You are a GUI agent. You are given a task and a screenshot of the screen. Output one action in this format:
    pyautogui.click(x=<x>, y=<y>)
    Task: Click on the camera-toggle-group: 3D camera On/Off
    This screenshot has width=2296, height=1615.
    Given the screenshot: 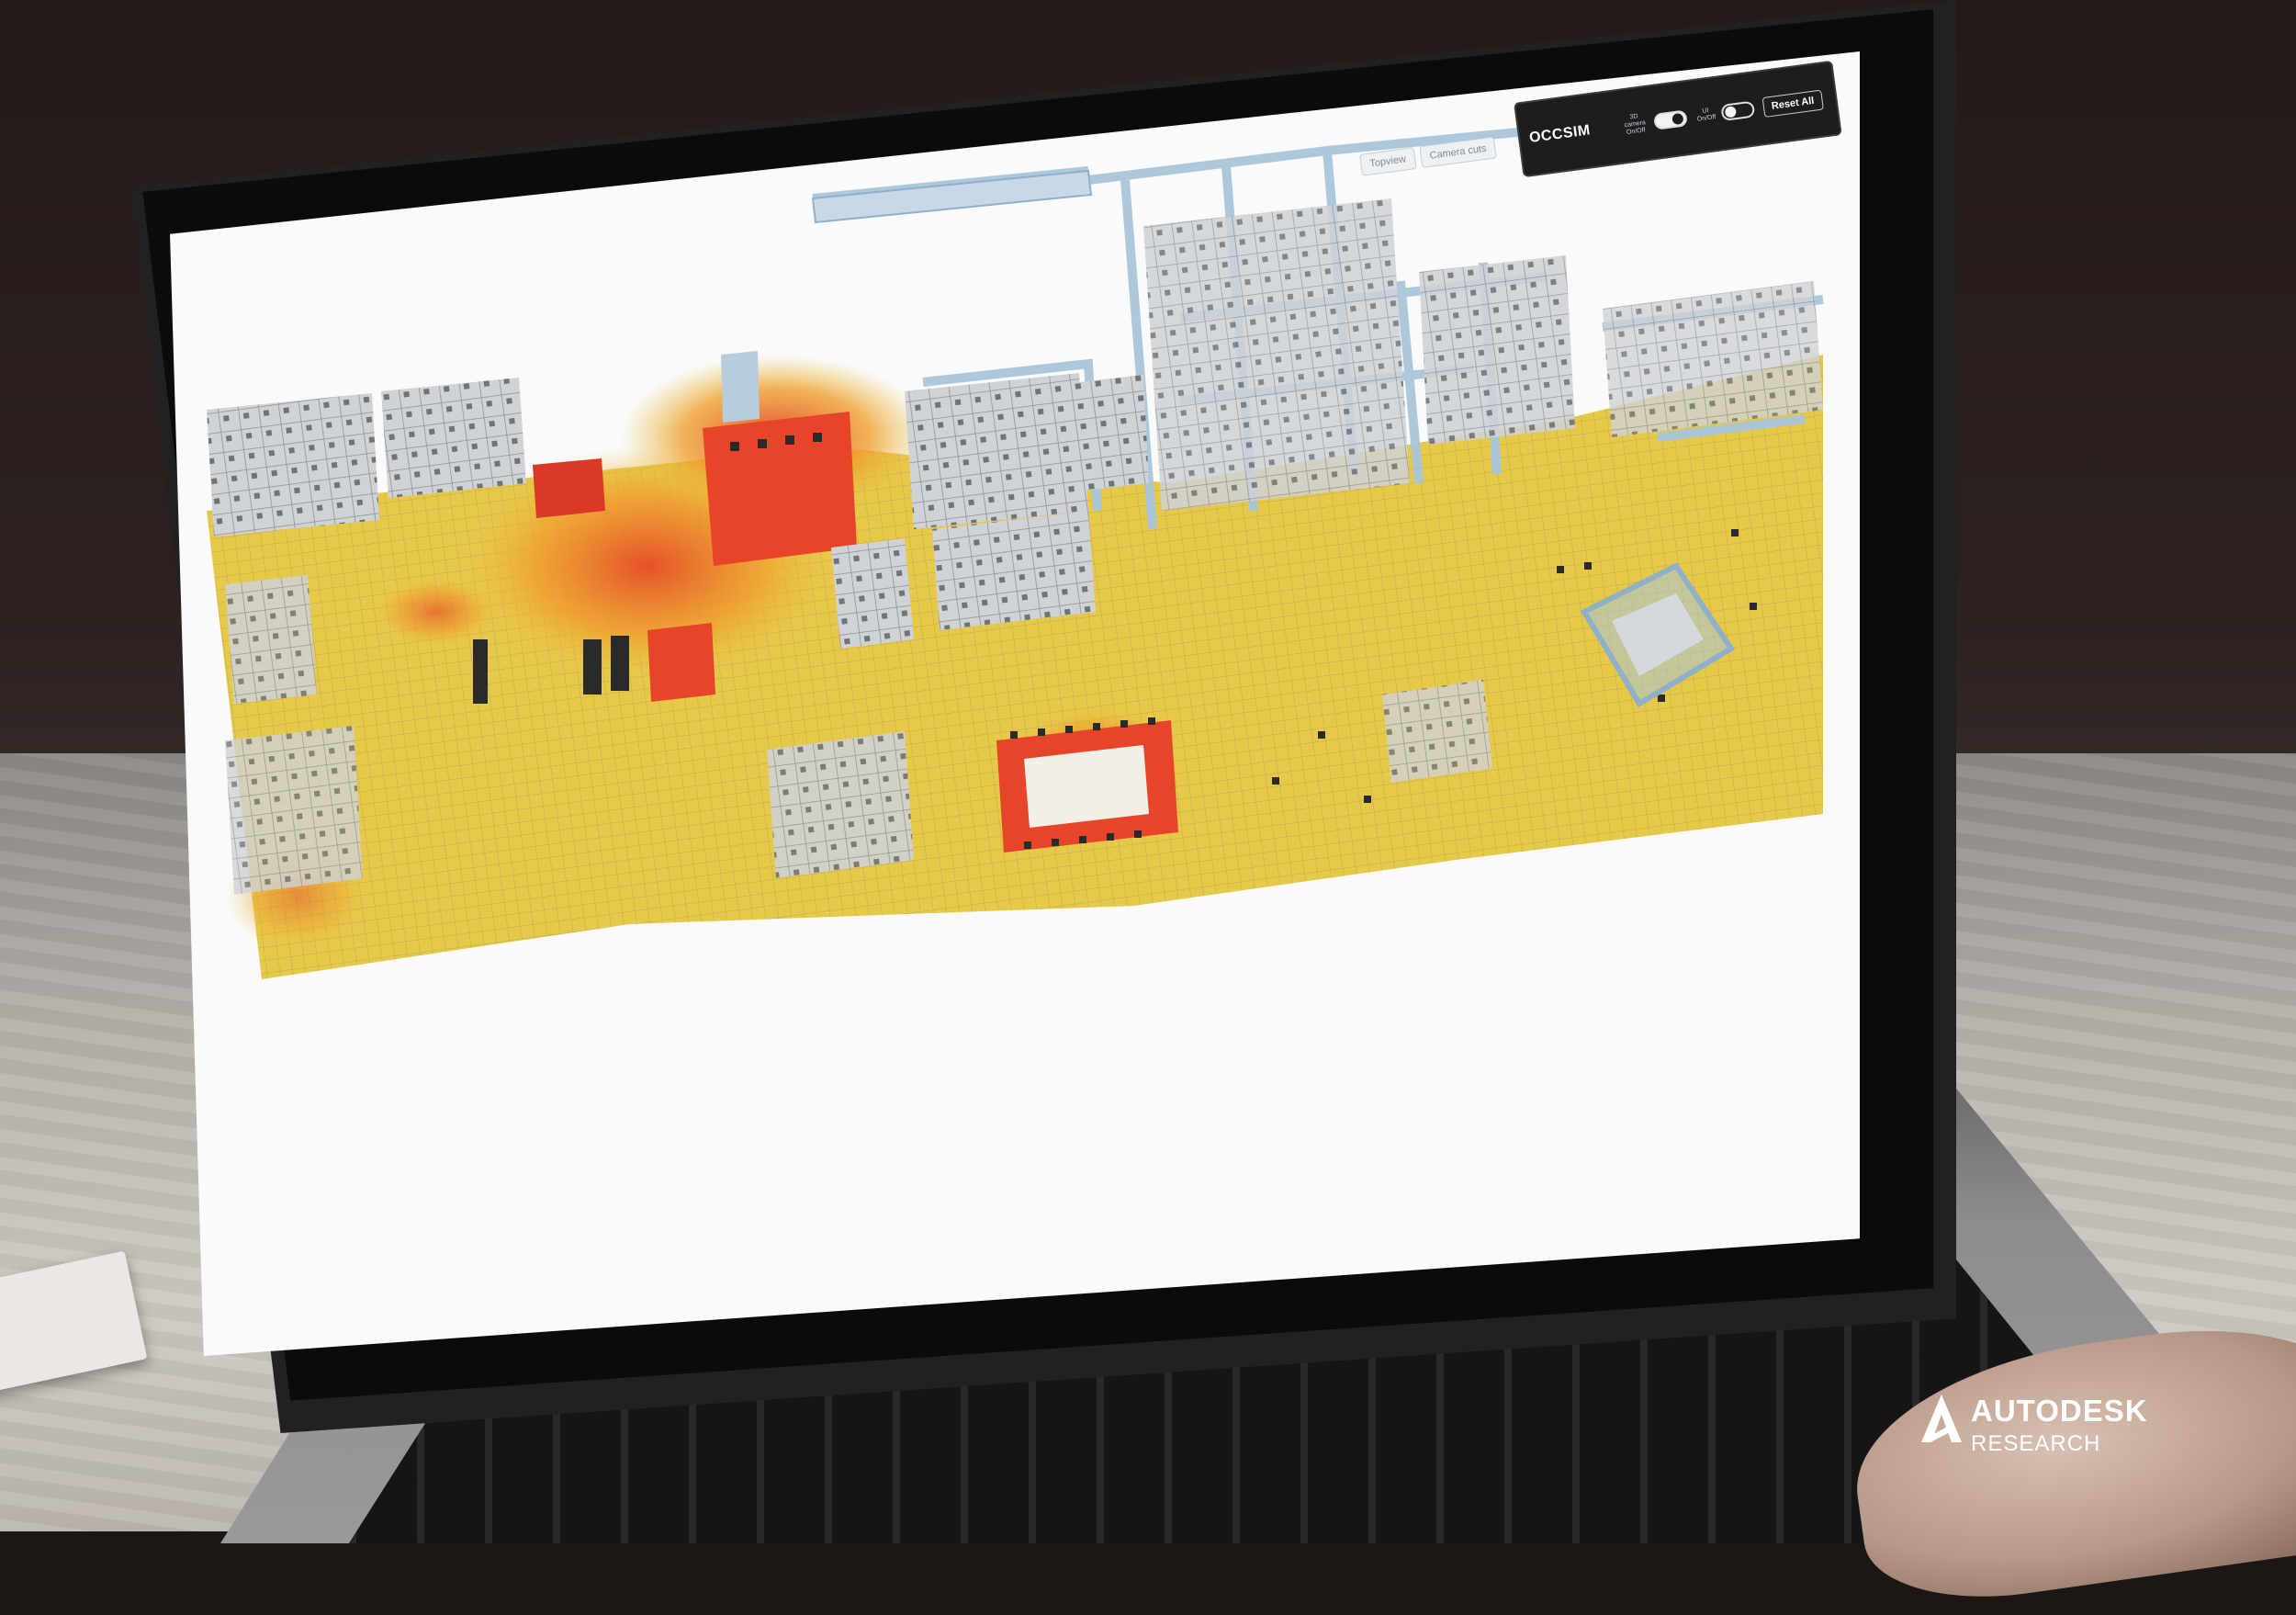 What is the action you would take?
    pyautogui.click(x=1654, y=122)
    